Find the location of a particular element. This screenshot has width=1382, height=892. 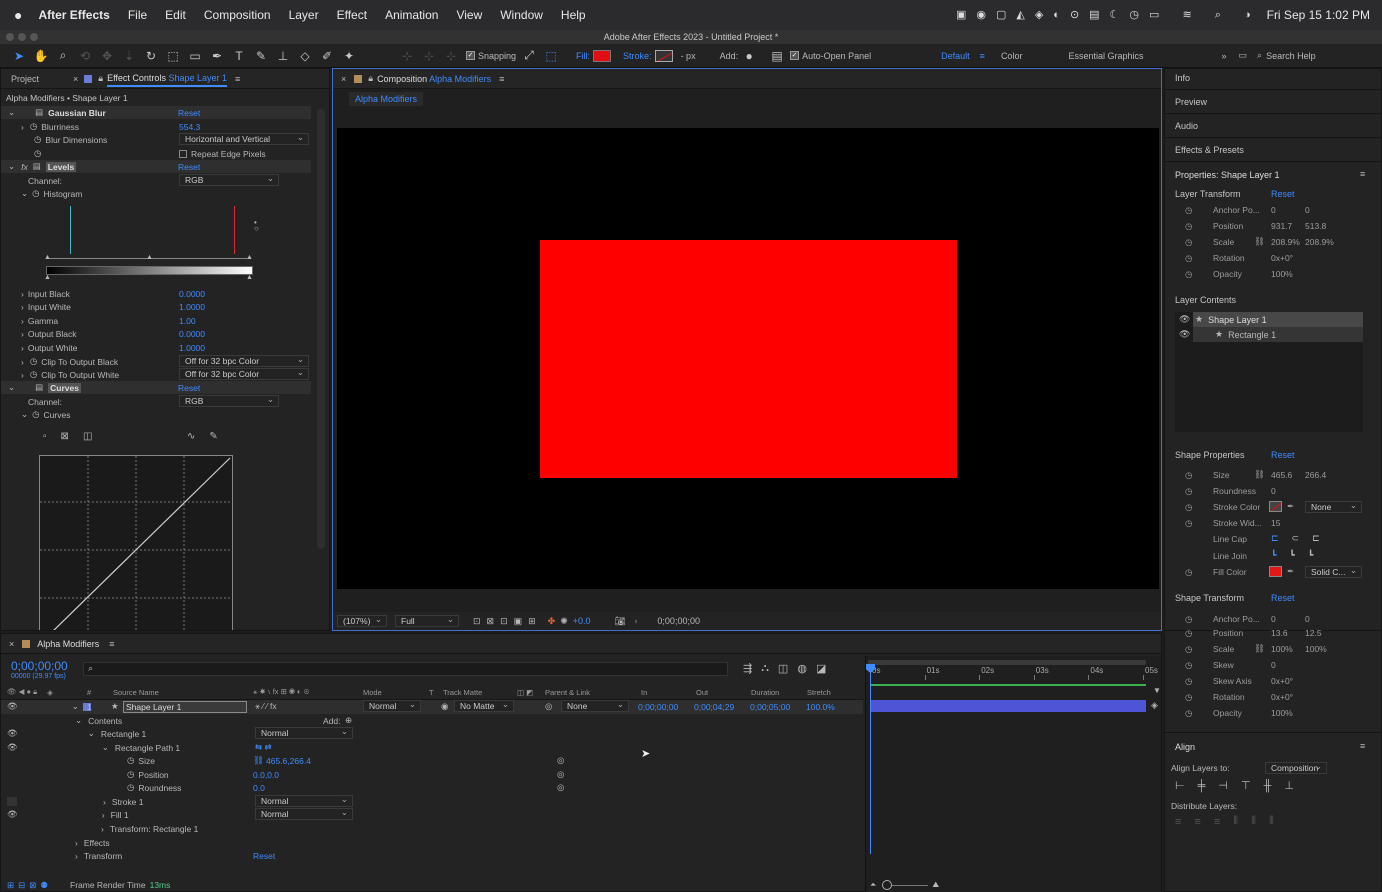

layer-contents-item-rectangle: 👁︎ ★ Rectangle 1 is located at coordinates (1271, 334).